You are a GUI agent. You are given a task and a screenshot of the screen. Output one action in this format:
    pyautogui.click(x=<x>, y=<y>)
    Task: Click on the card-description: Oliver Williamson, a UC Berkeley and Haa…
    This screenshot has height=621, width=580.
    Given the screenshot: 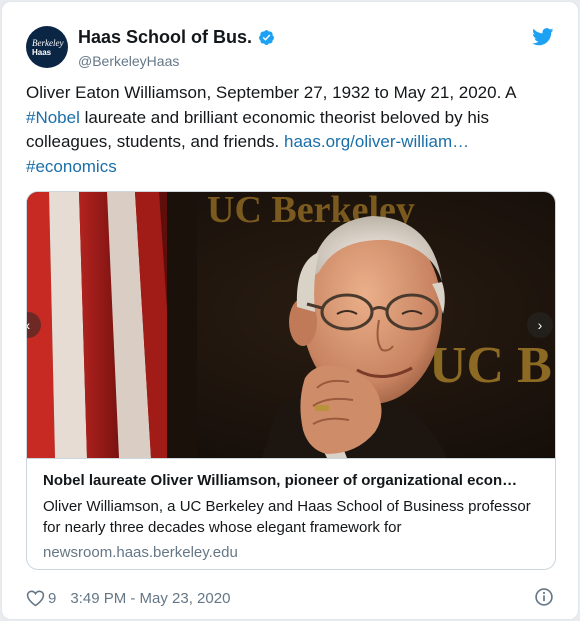 What is the action you would take?
    pyautogui.click(x=287, y=517)
    